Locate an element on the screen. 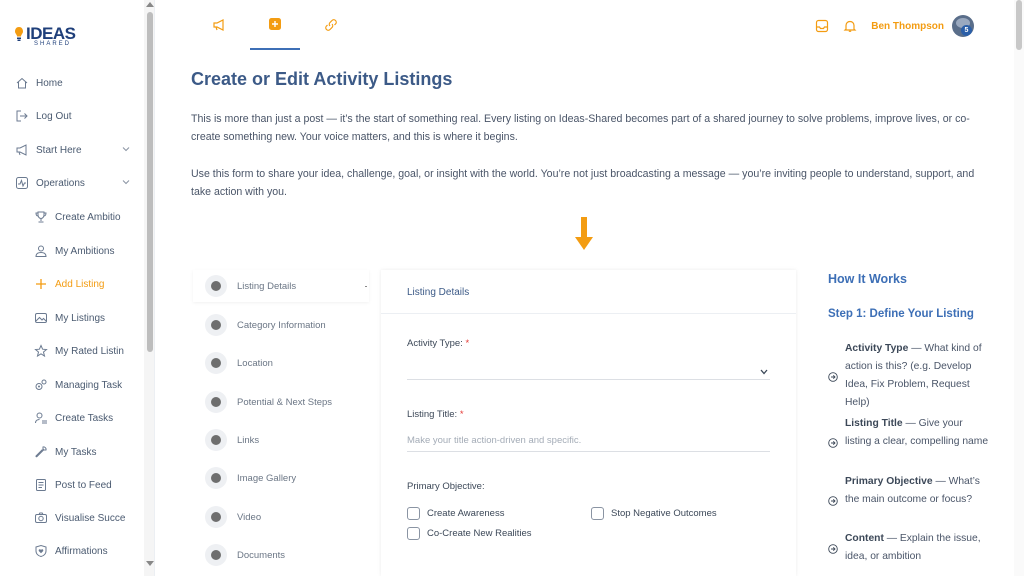 Image resolution: width=1024 pixels, height=576 pixels. shield-heart-icon is located at coordinates (41, 551).